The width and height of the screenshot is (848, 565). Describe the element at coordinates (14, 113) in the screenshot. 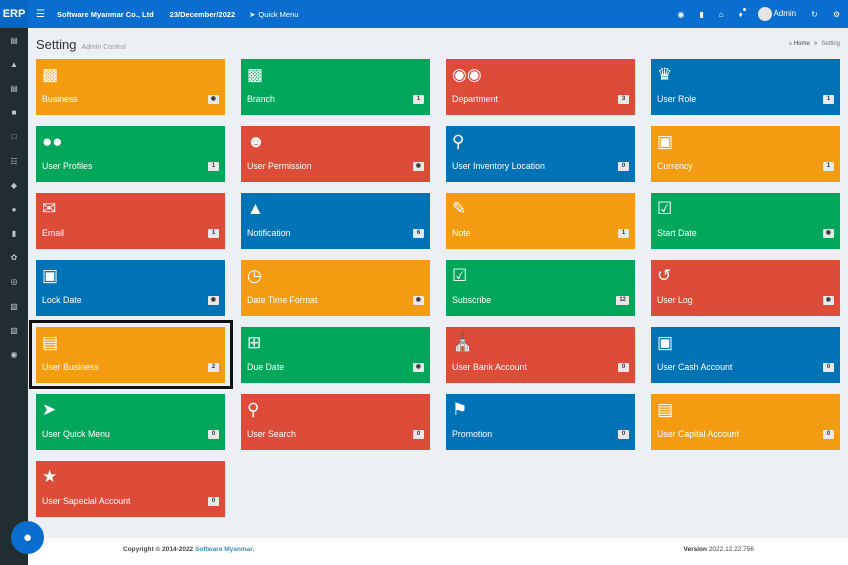

I see `cubes-icon: ■` at that location.